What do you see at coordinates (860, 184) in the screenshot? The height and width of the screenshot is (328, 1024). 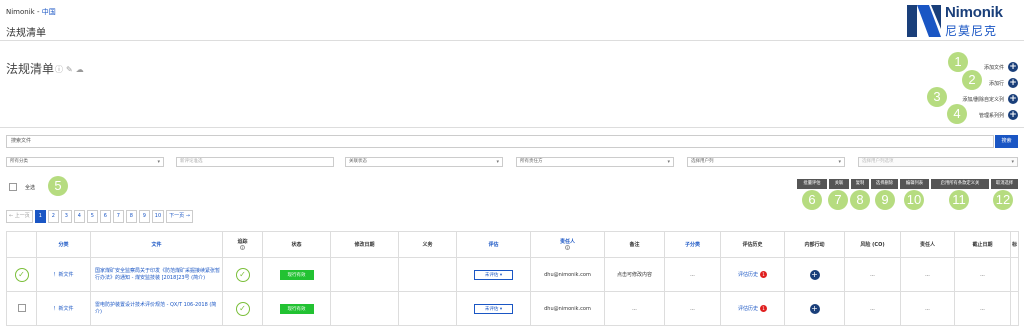 I see `copy-button: 复制` at bounding box center [860, 184].